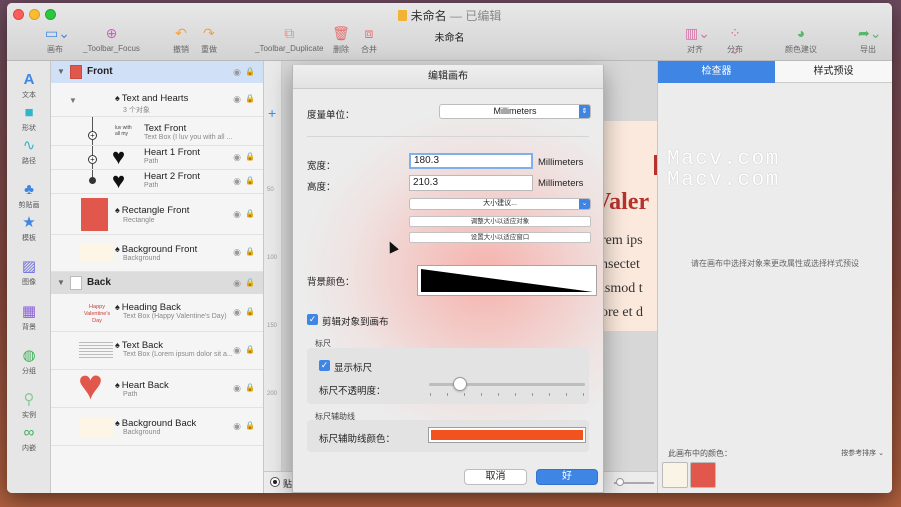 The width and height of the screenshot is (901, 507). I want to click on layer-background-front: ♠ Background Front Background ◉ 🔒, so click(157, 253).